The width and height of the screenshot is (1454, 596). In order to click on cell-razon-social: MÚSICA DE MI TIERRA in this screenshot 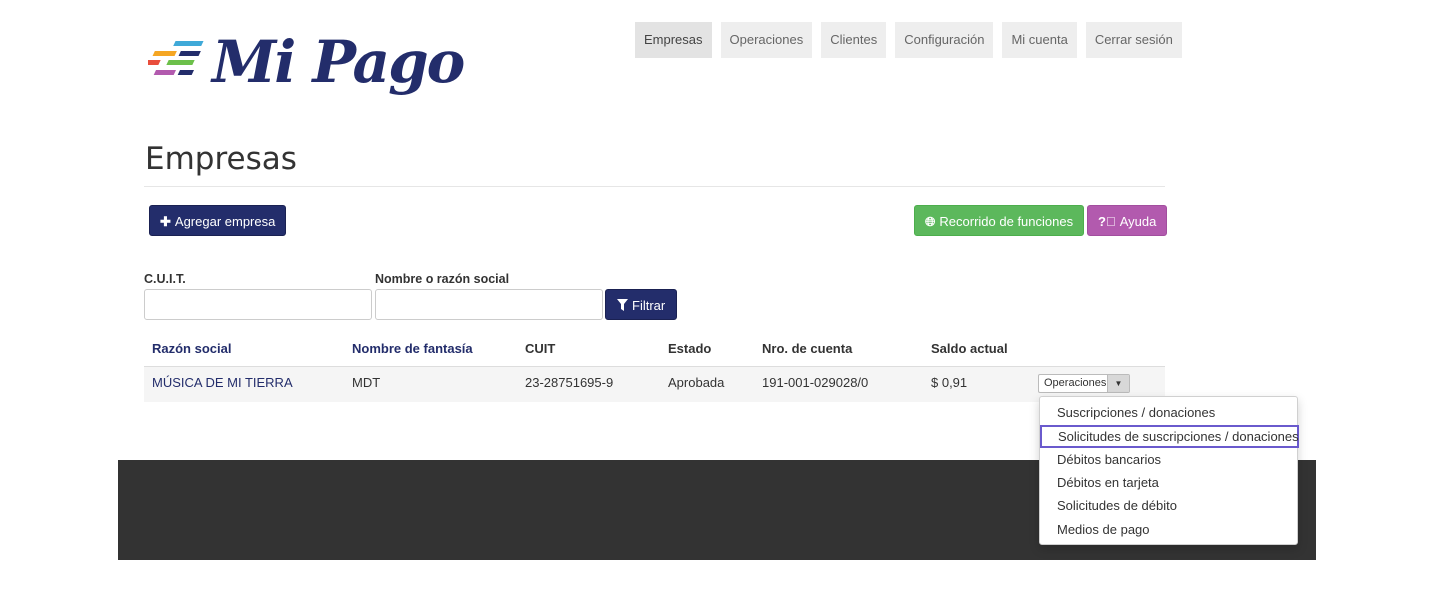, I will do `click(222, 382)`.